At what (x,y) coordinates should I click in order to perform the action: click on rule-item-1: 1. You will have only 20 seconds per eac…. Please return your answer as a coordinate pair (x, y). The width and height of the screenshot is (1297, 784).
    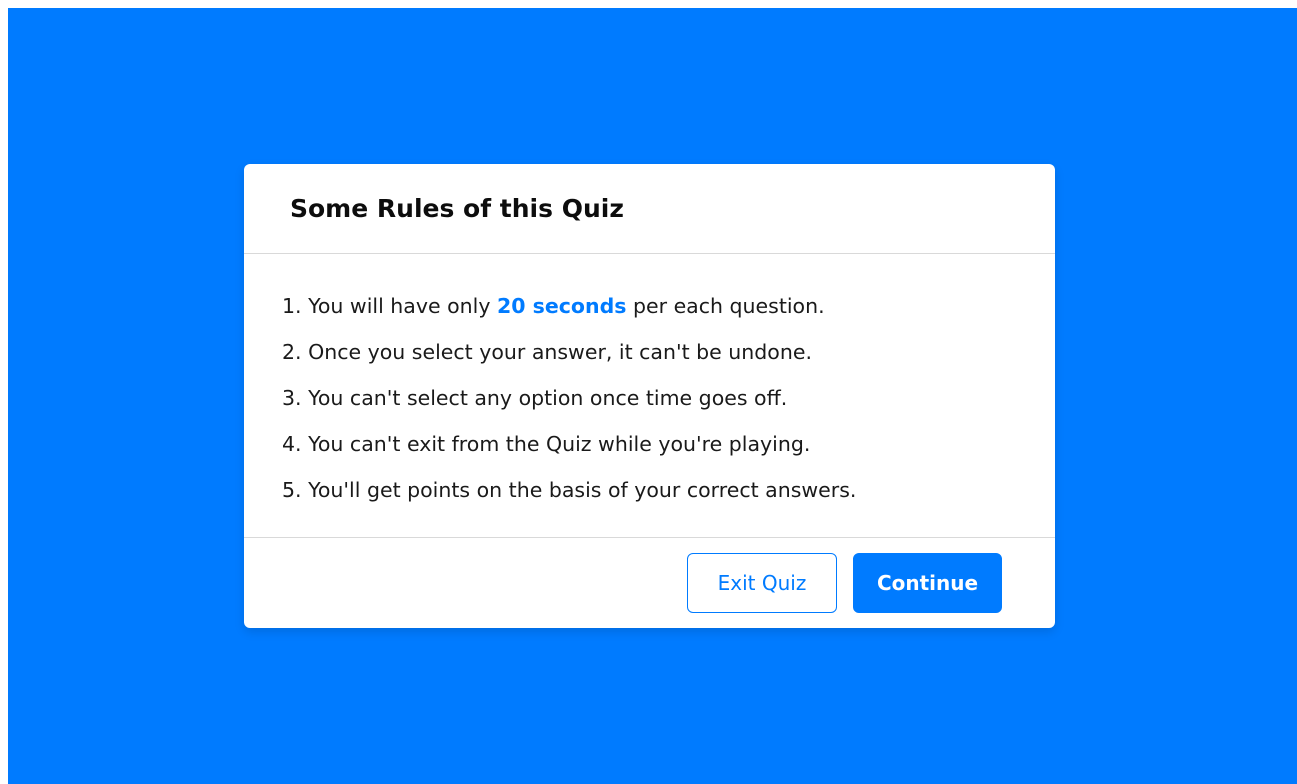
    Looking at the image, I should click on (668, 306).